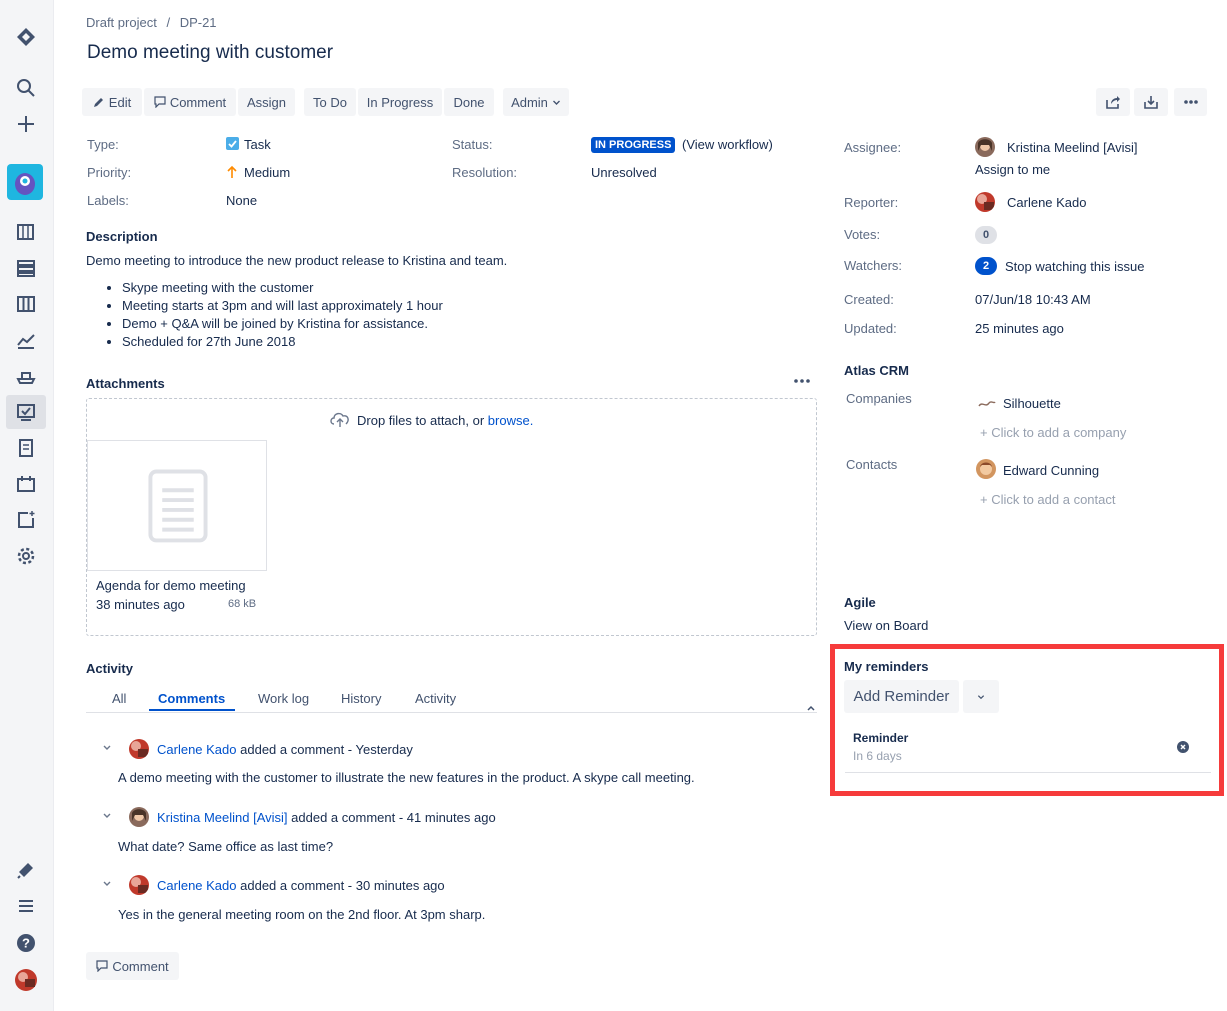 This screenshot has height=1011, width=1227. What do you see at coordinates (190, 102) in the screenshot?
I see `comment-button: Comment` at bounding box center [190, 102].